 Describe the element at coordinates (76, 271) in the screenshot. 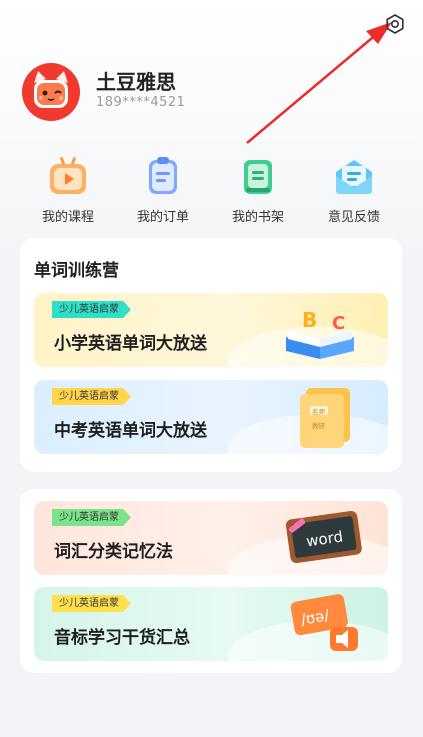

I see `section-title: 单词训练营` at that location.